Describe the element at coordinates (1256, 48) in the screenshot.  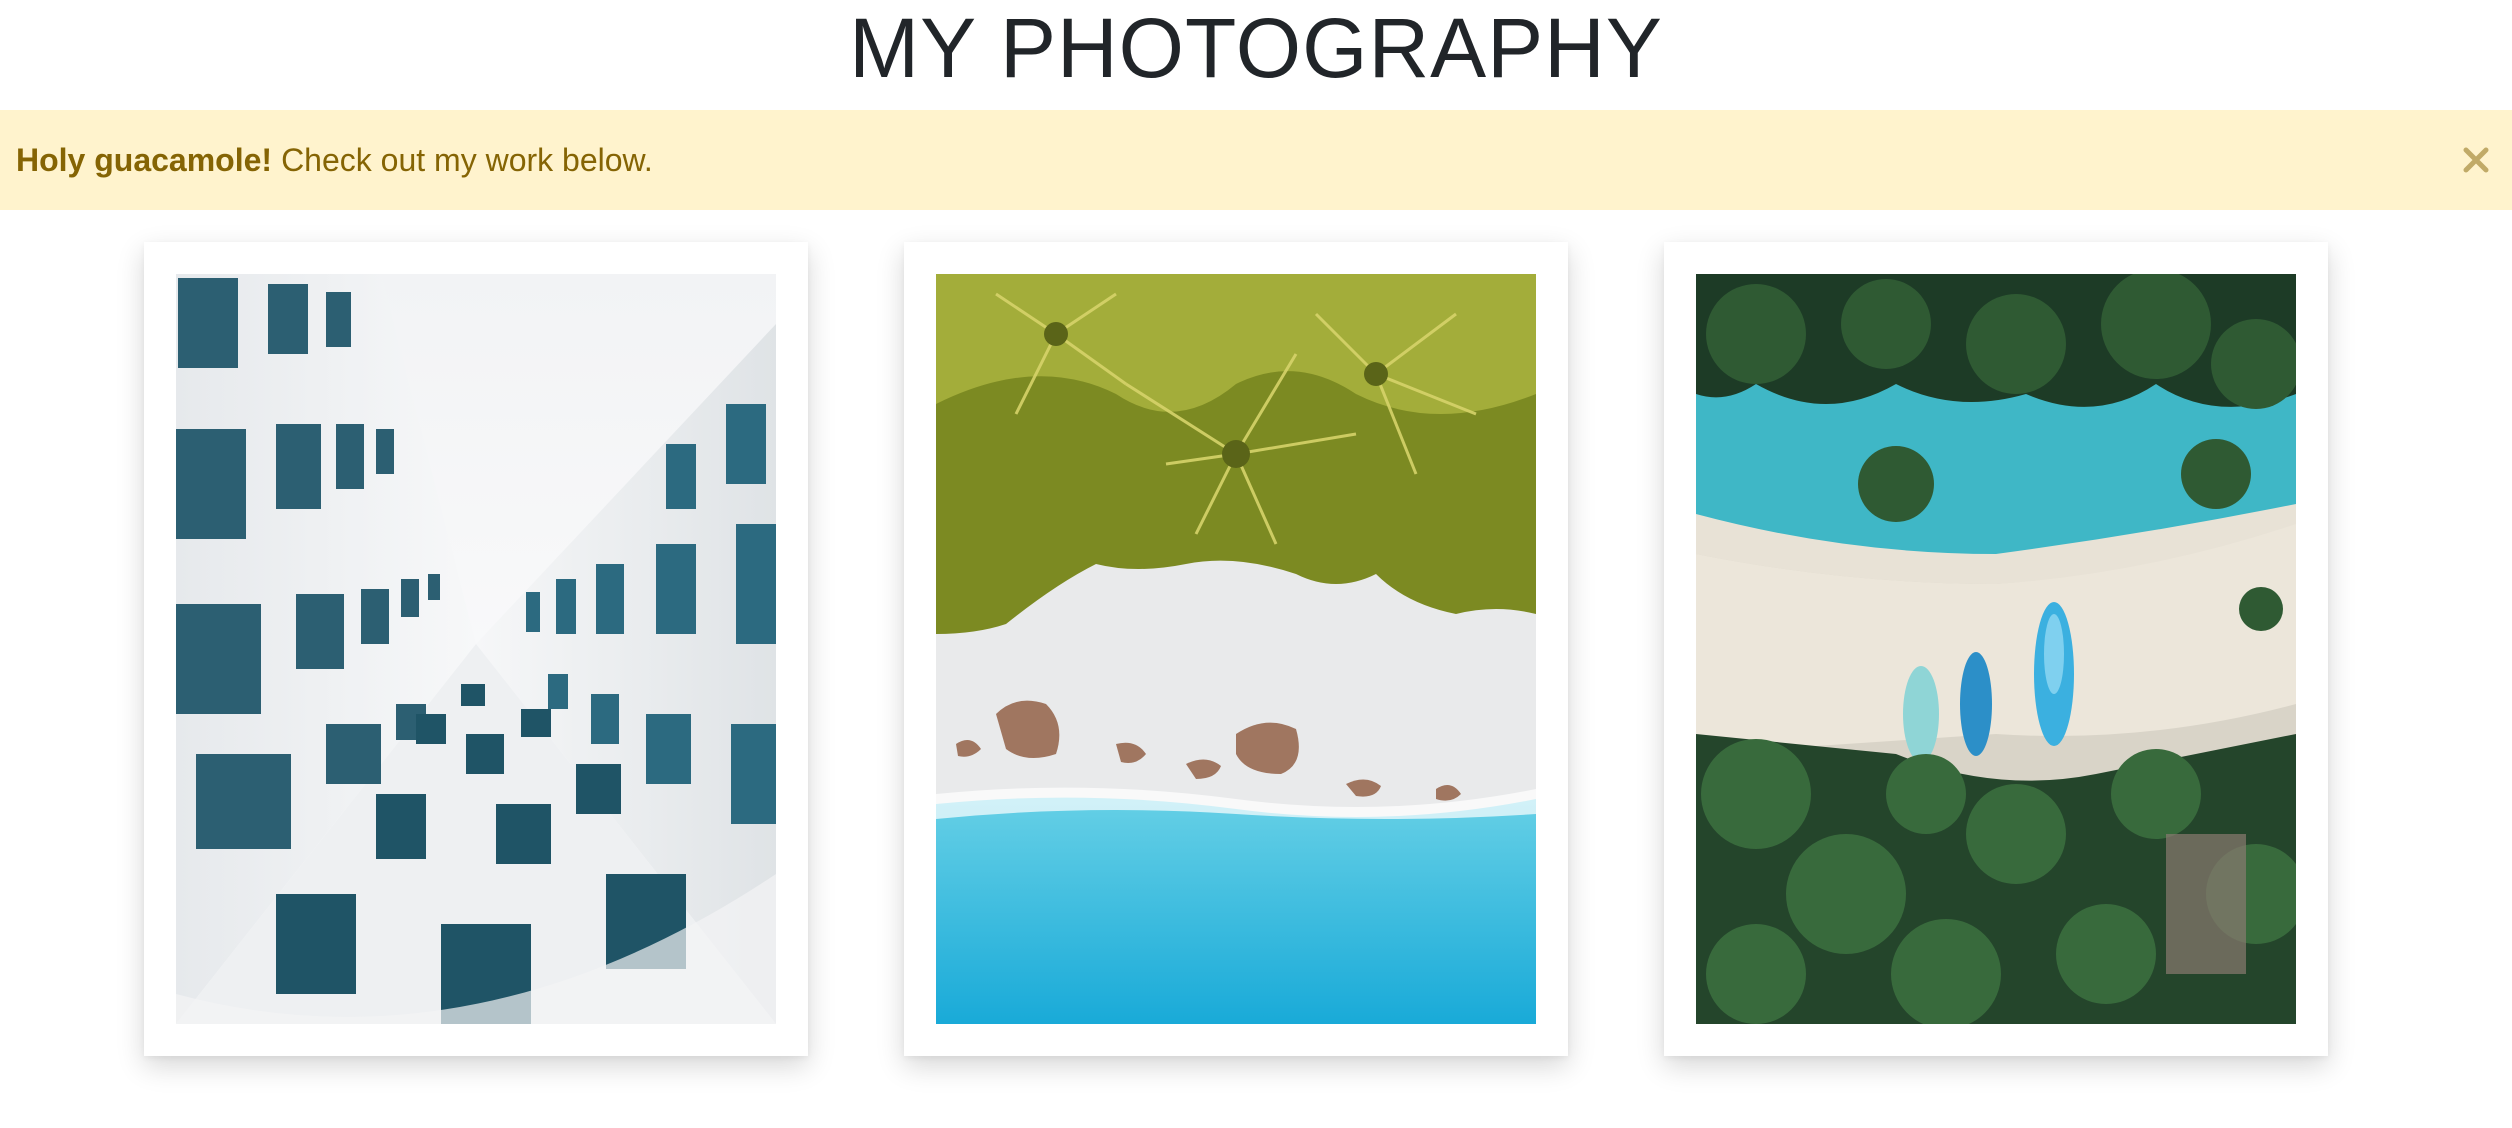
I see `page-title: MY PHOTOGRAPHY` at that location.